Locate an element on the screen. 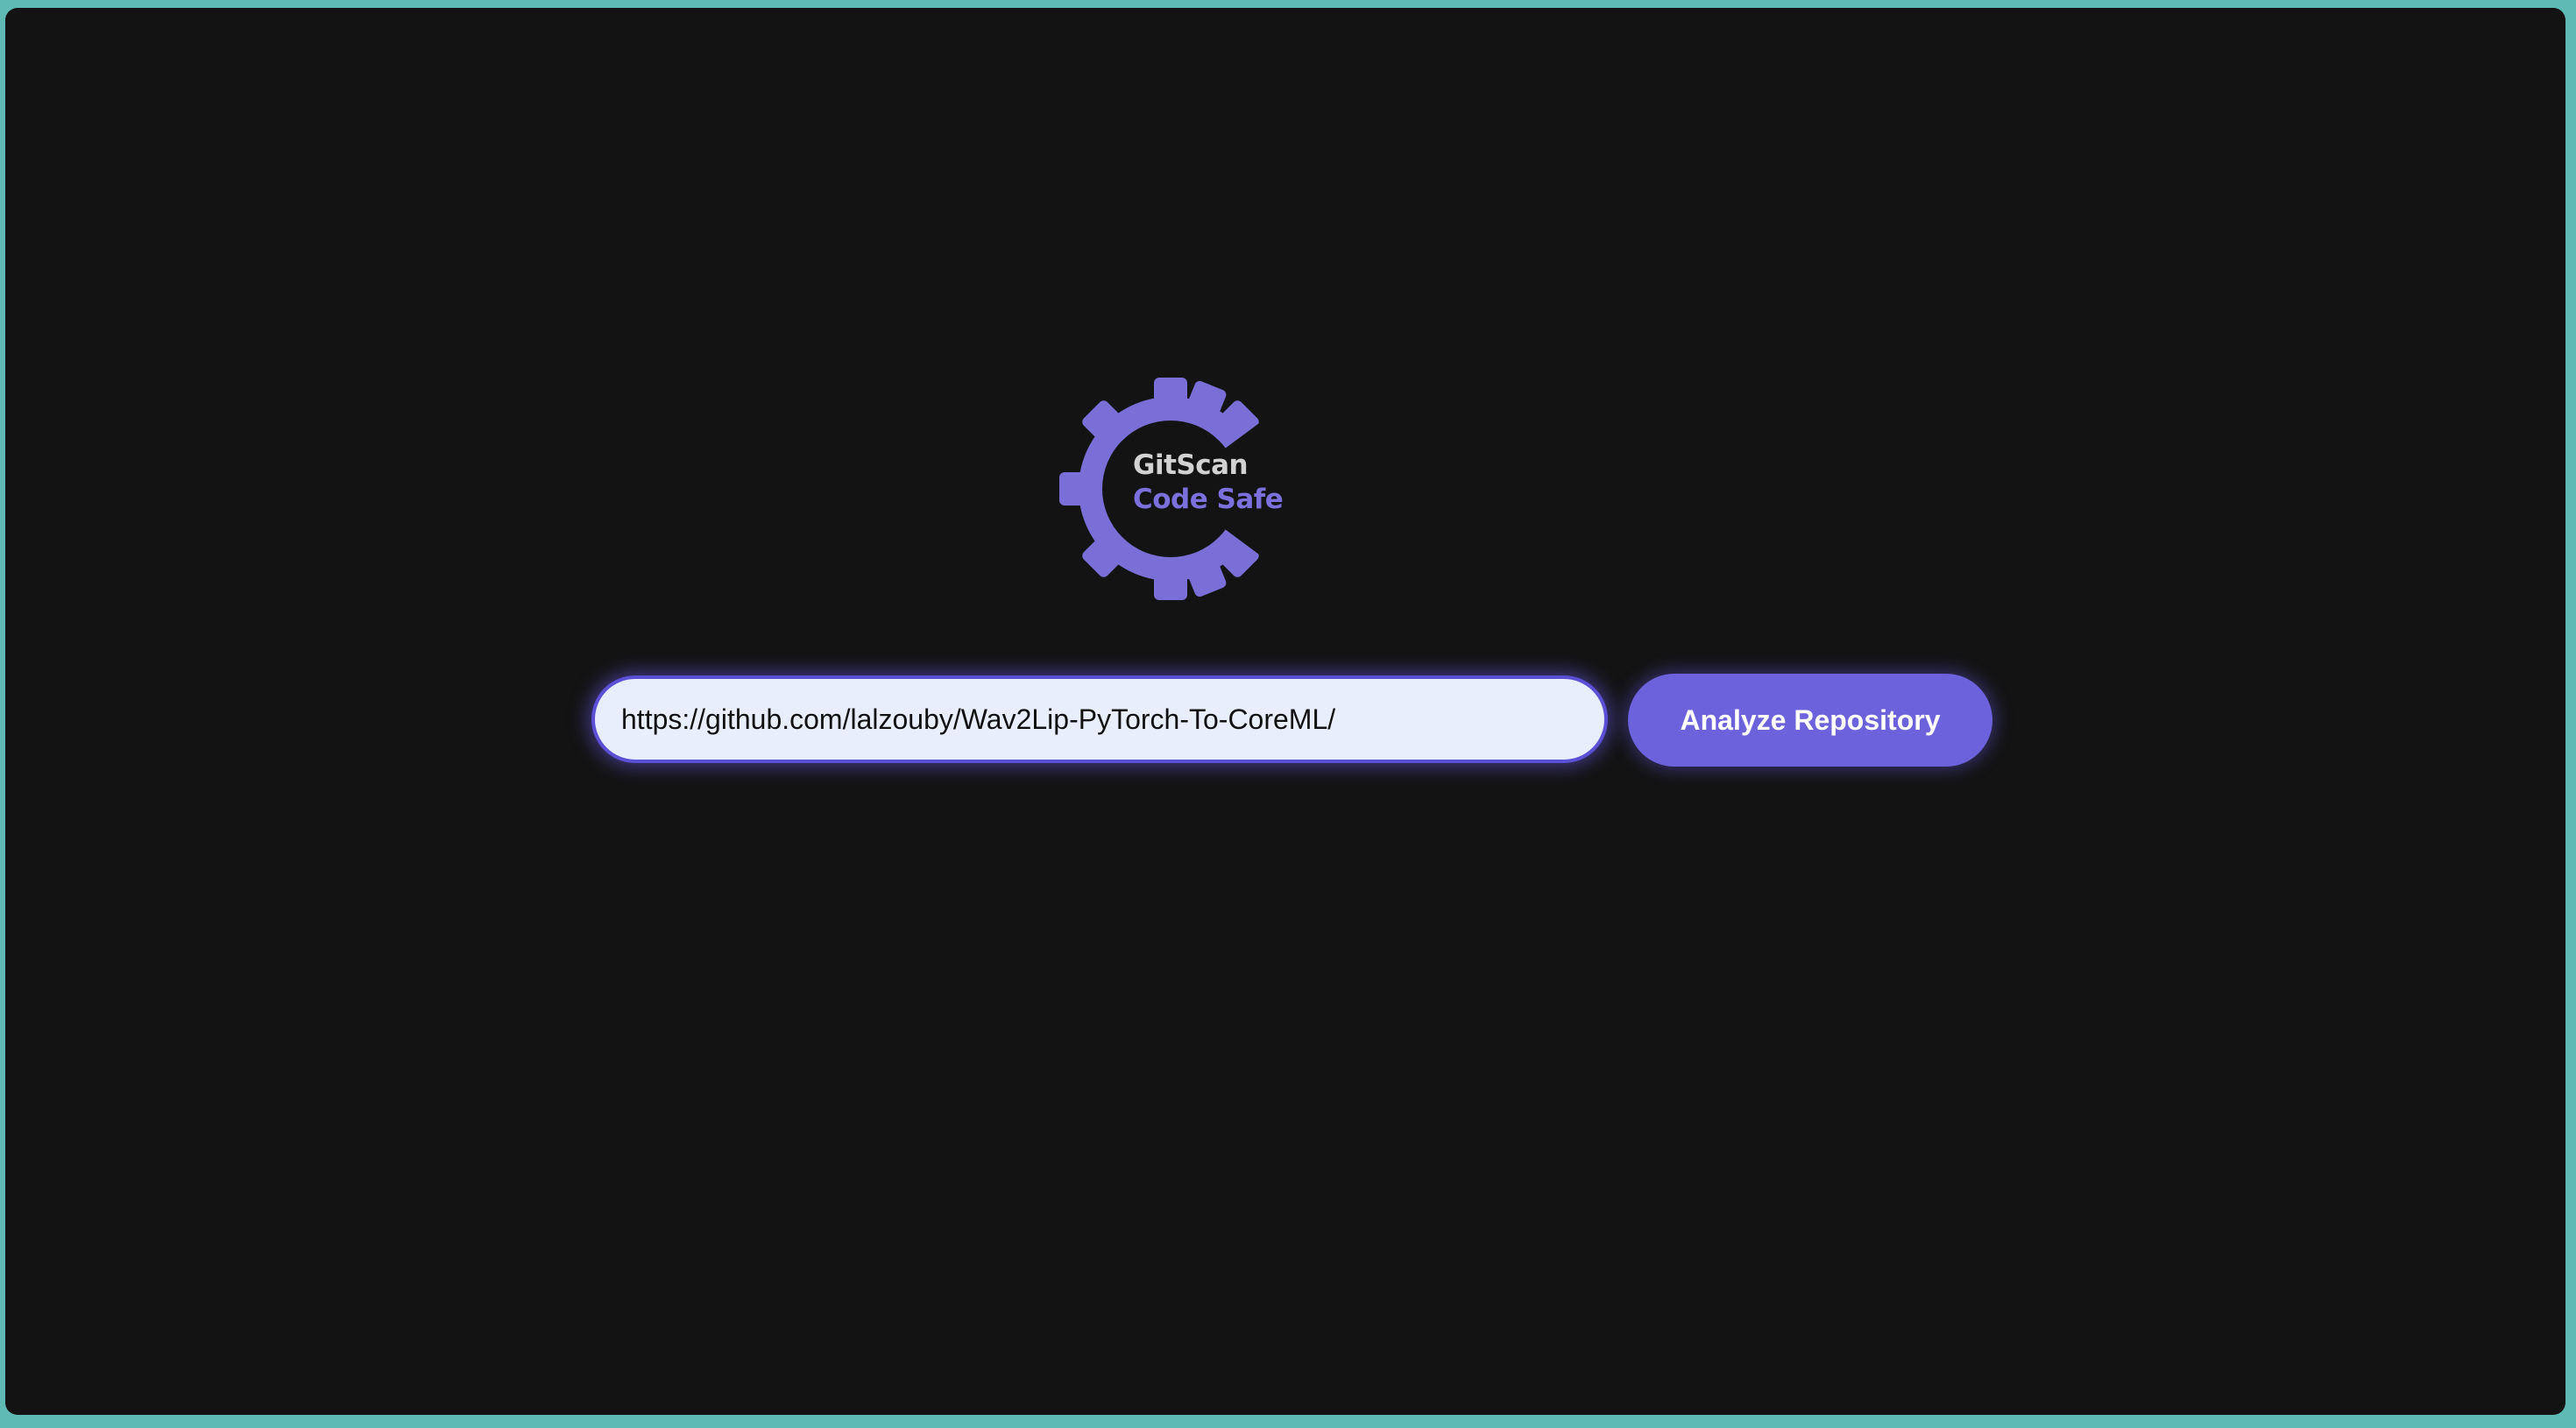  logo-subtitle: Code Safe is located at coordinates (1208, 499).